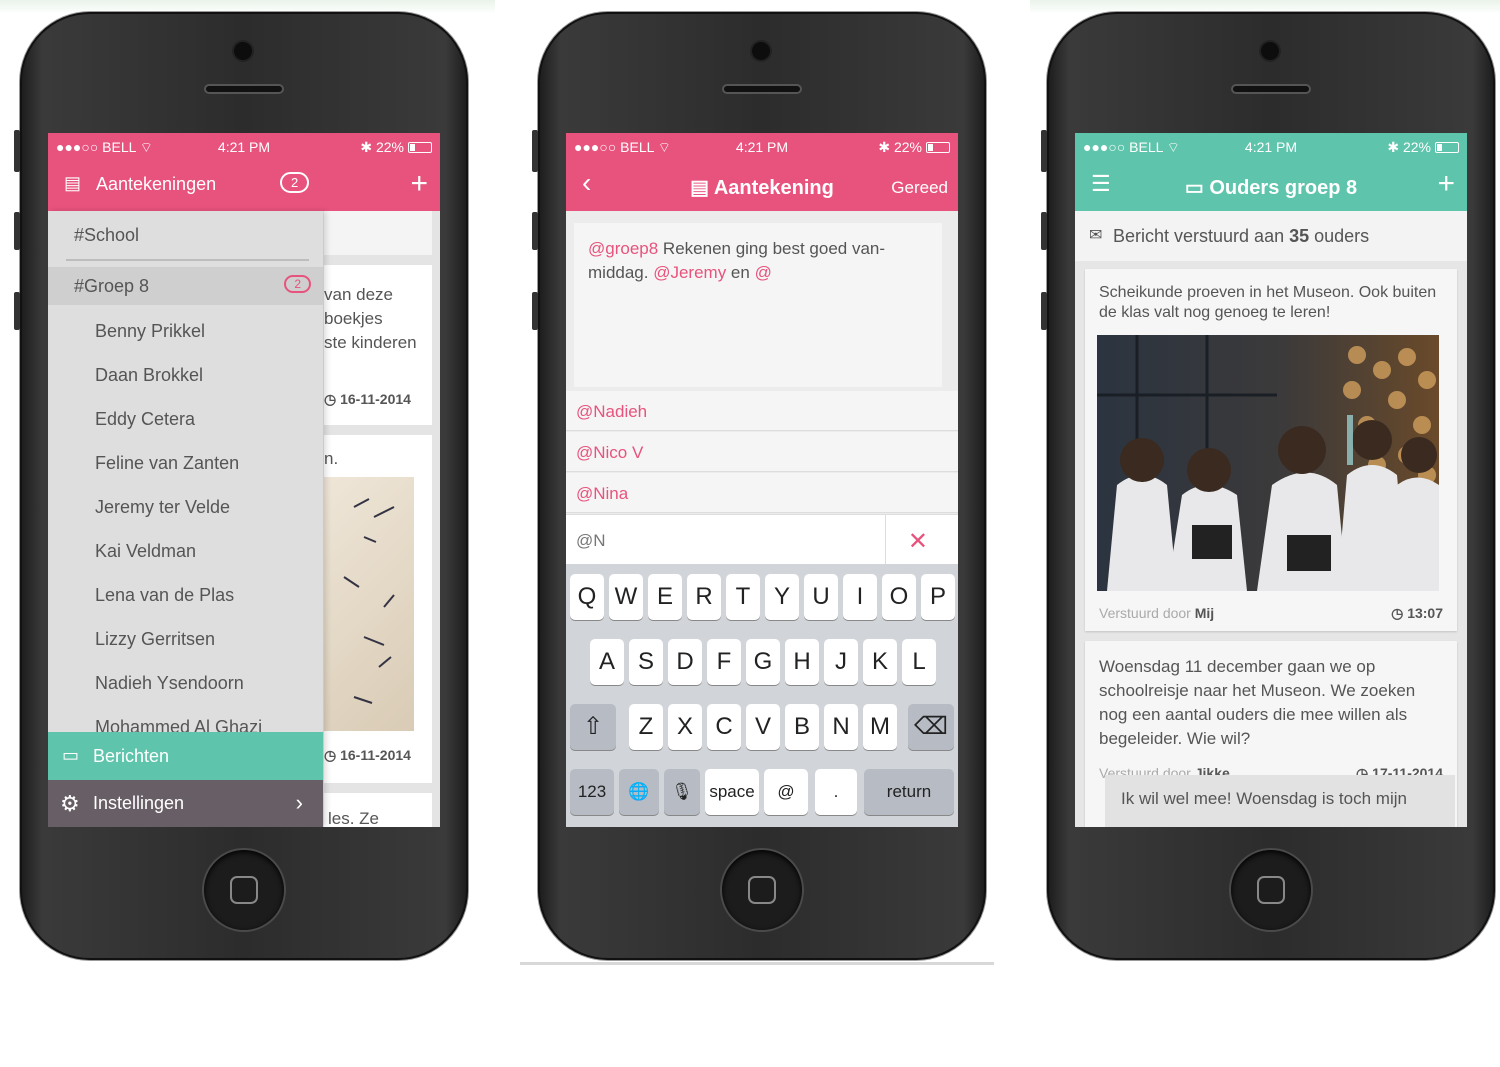  Describe the element at coordinates (607, 662) in the screenshot. I see `key-a: A` at that location.